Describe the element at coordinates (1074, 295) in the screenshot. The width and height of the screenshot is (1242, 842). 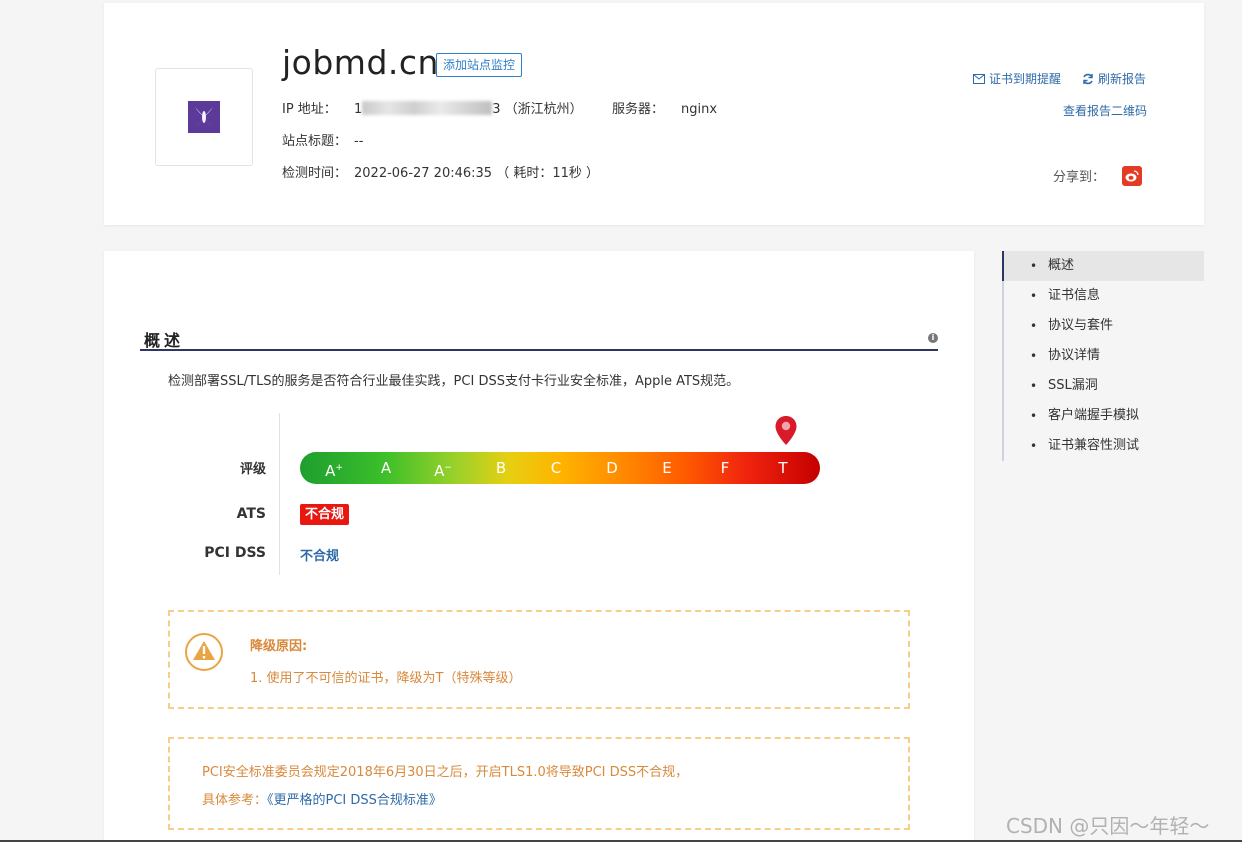
I see `side-nav-item-label: 证书信息` at that location.